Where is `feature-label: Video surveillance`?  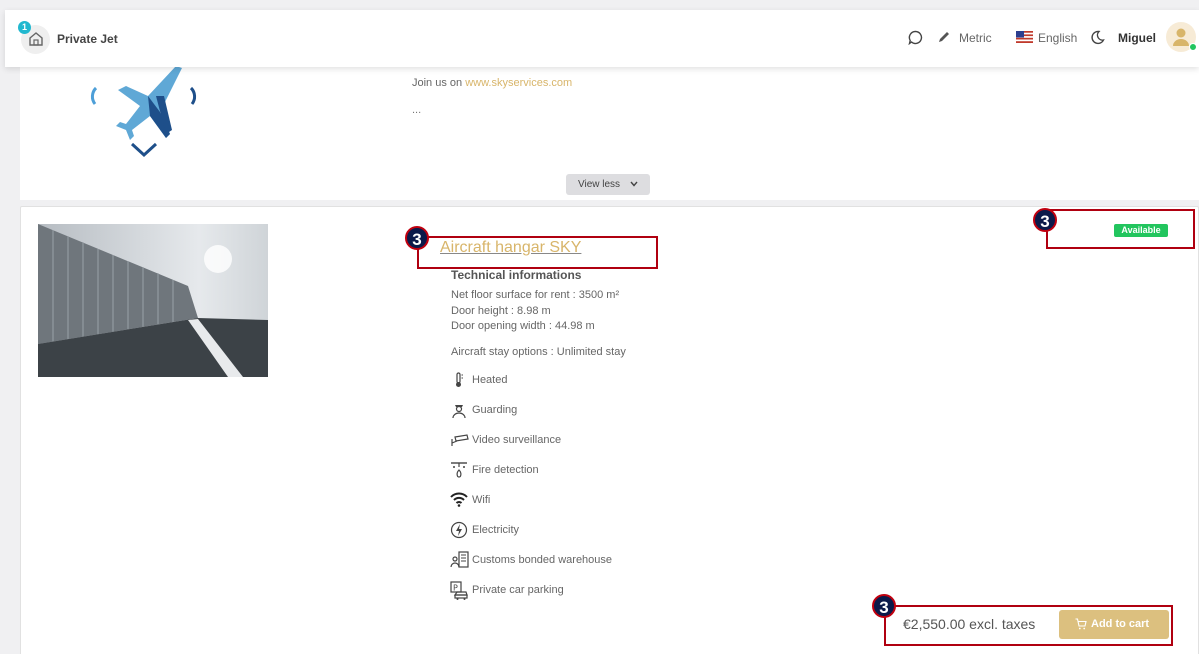 feature-label: Video surveillance is located at coordinates (517, 440).